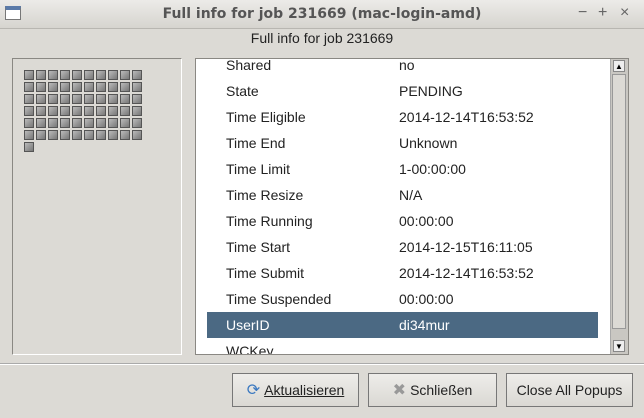 This screenshot has height=418, width=644. Describe the element at coordinates (242, 91) in the screenshot. I see `row-key: State` at that location.